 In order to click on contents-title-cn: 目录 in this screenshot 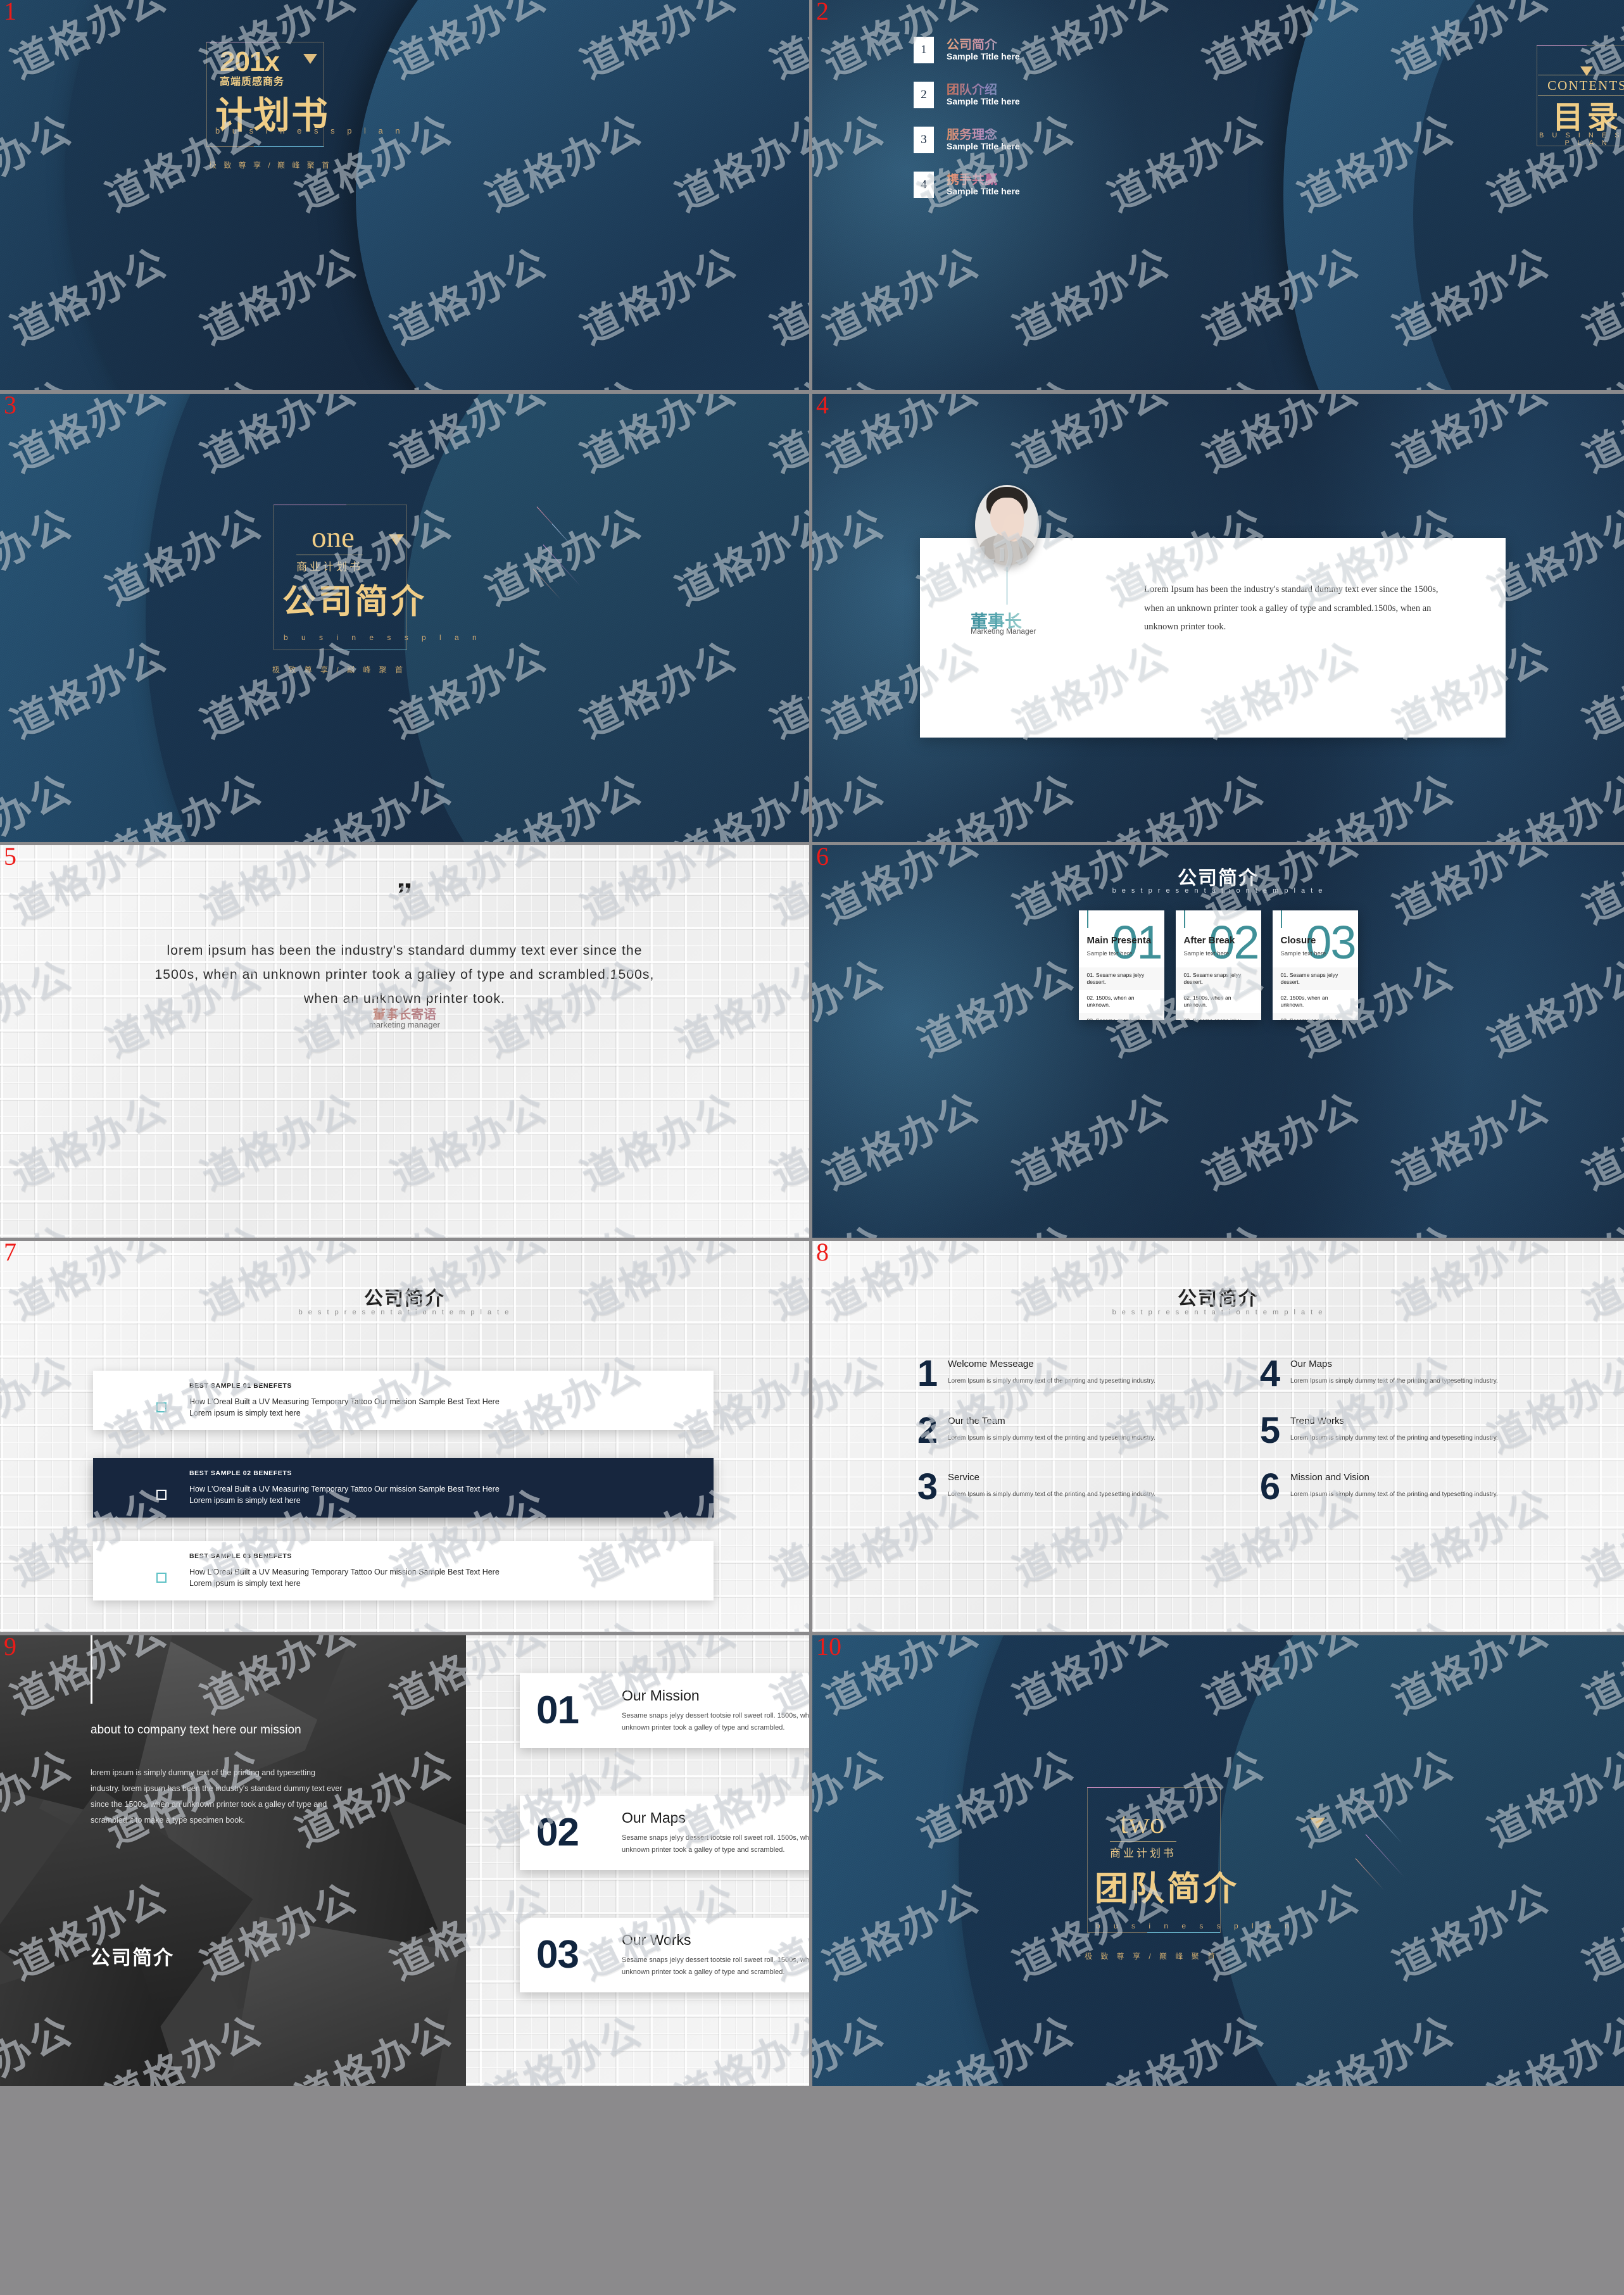, I will do `click(1587, 118)`.